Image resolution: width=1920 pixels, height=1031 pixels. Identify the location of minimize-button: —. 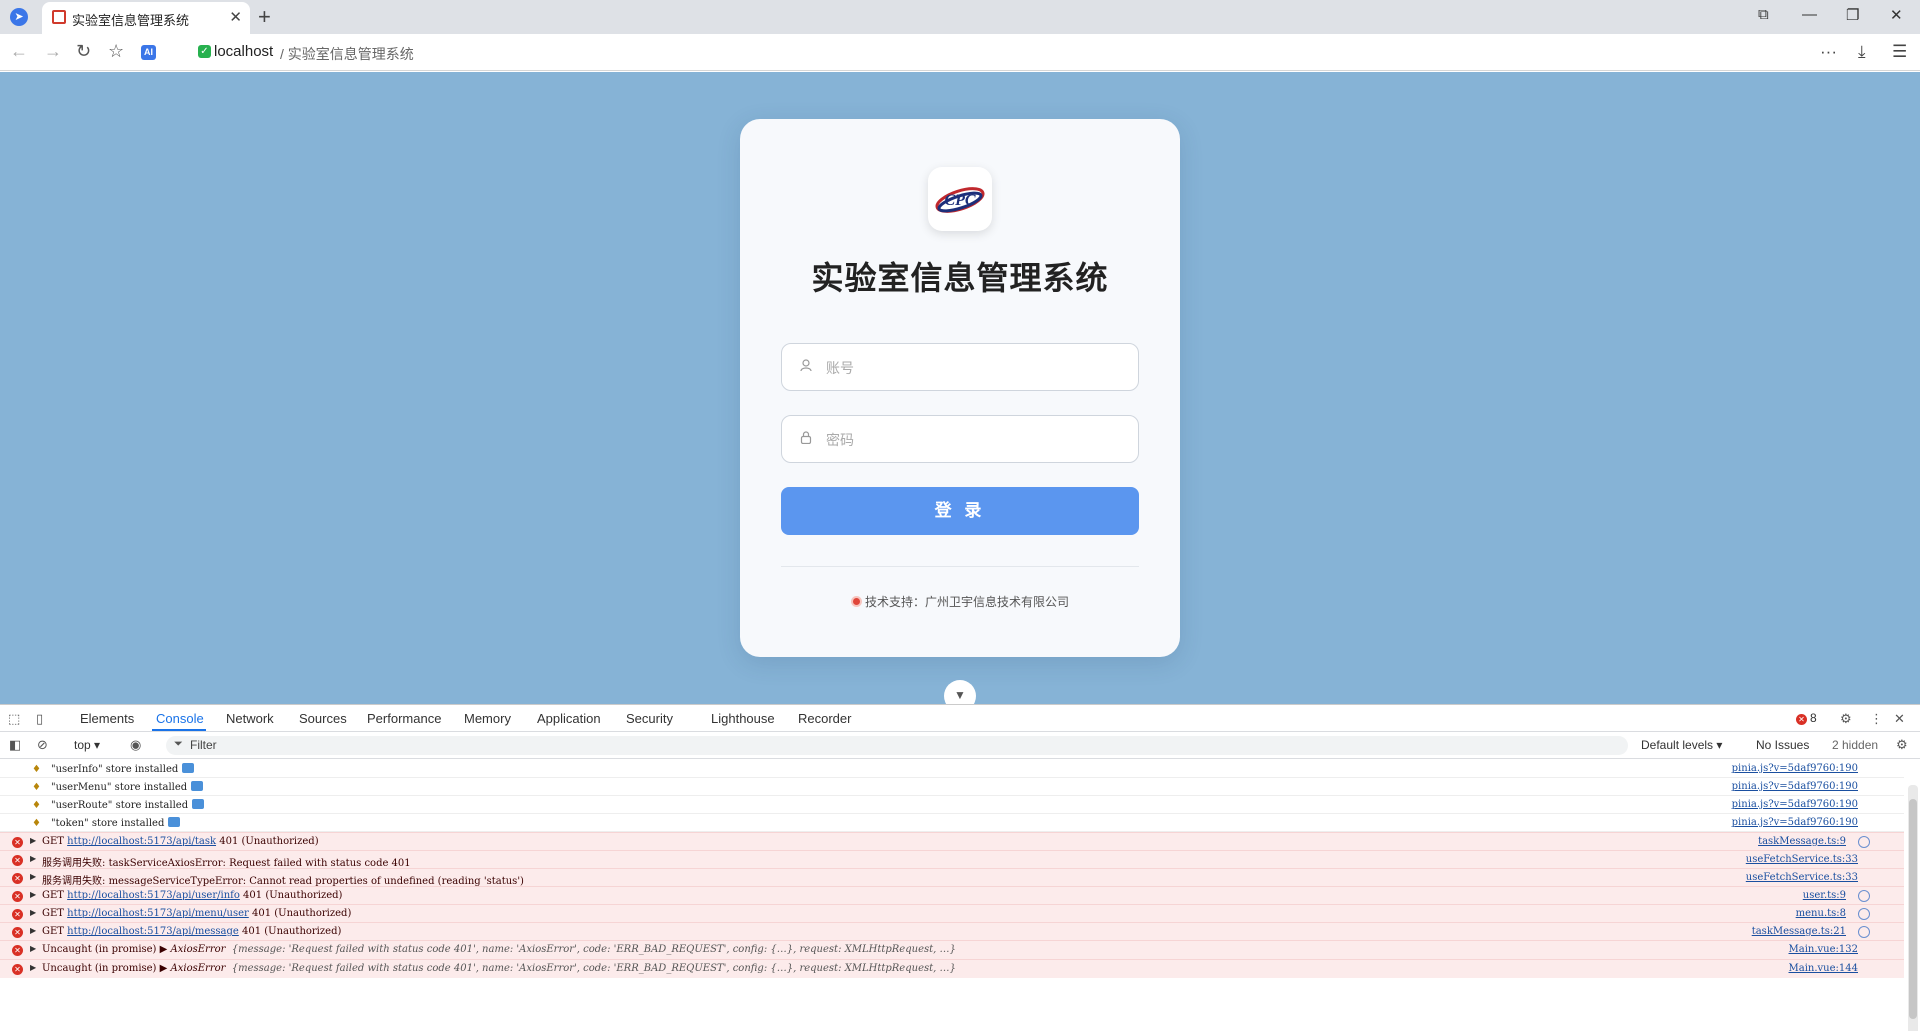
(1809, 14).